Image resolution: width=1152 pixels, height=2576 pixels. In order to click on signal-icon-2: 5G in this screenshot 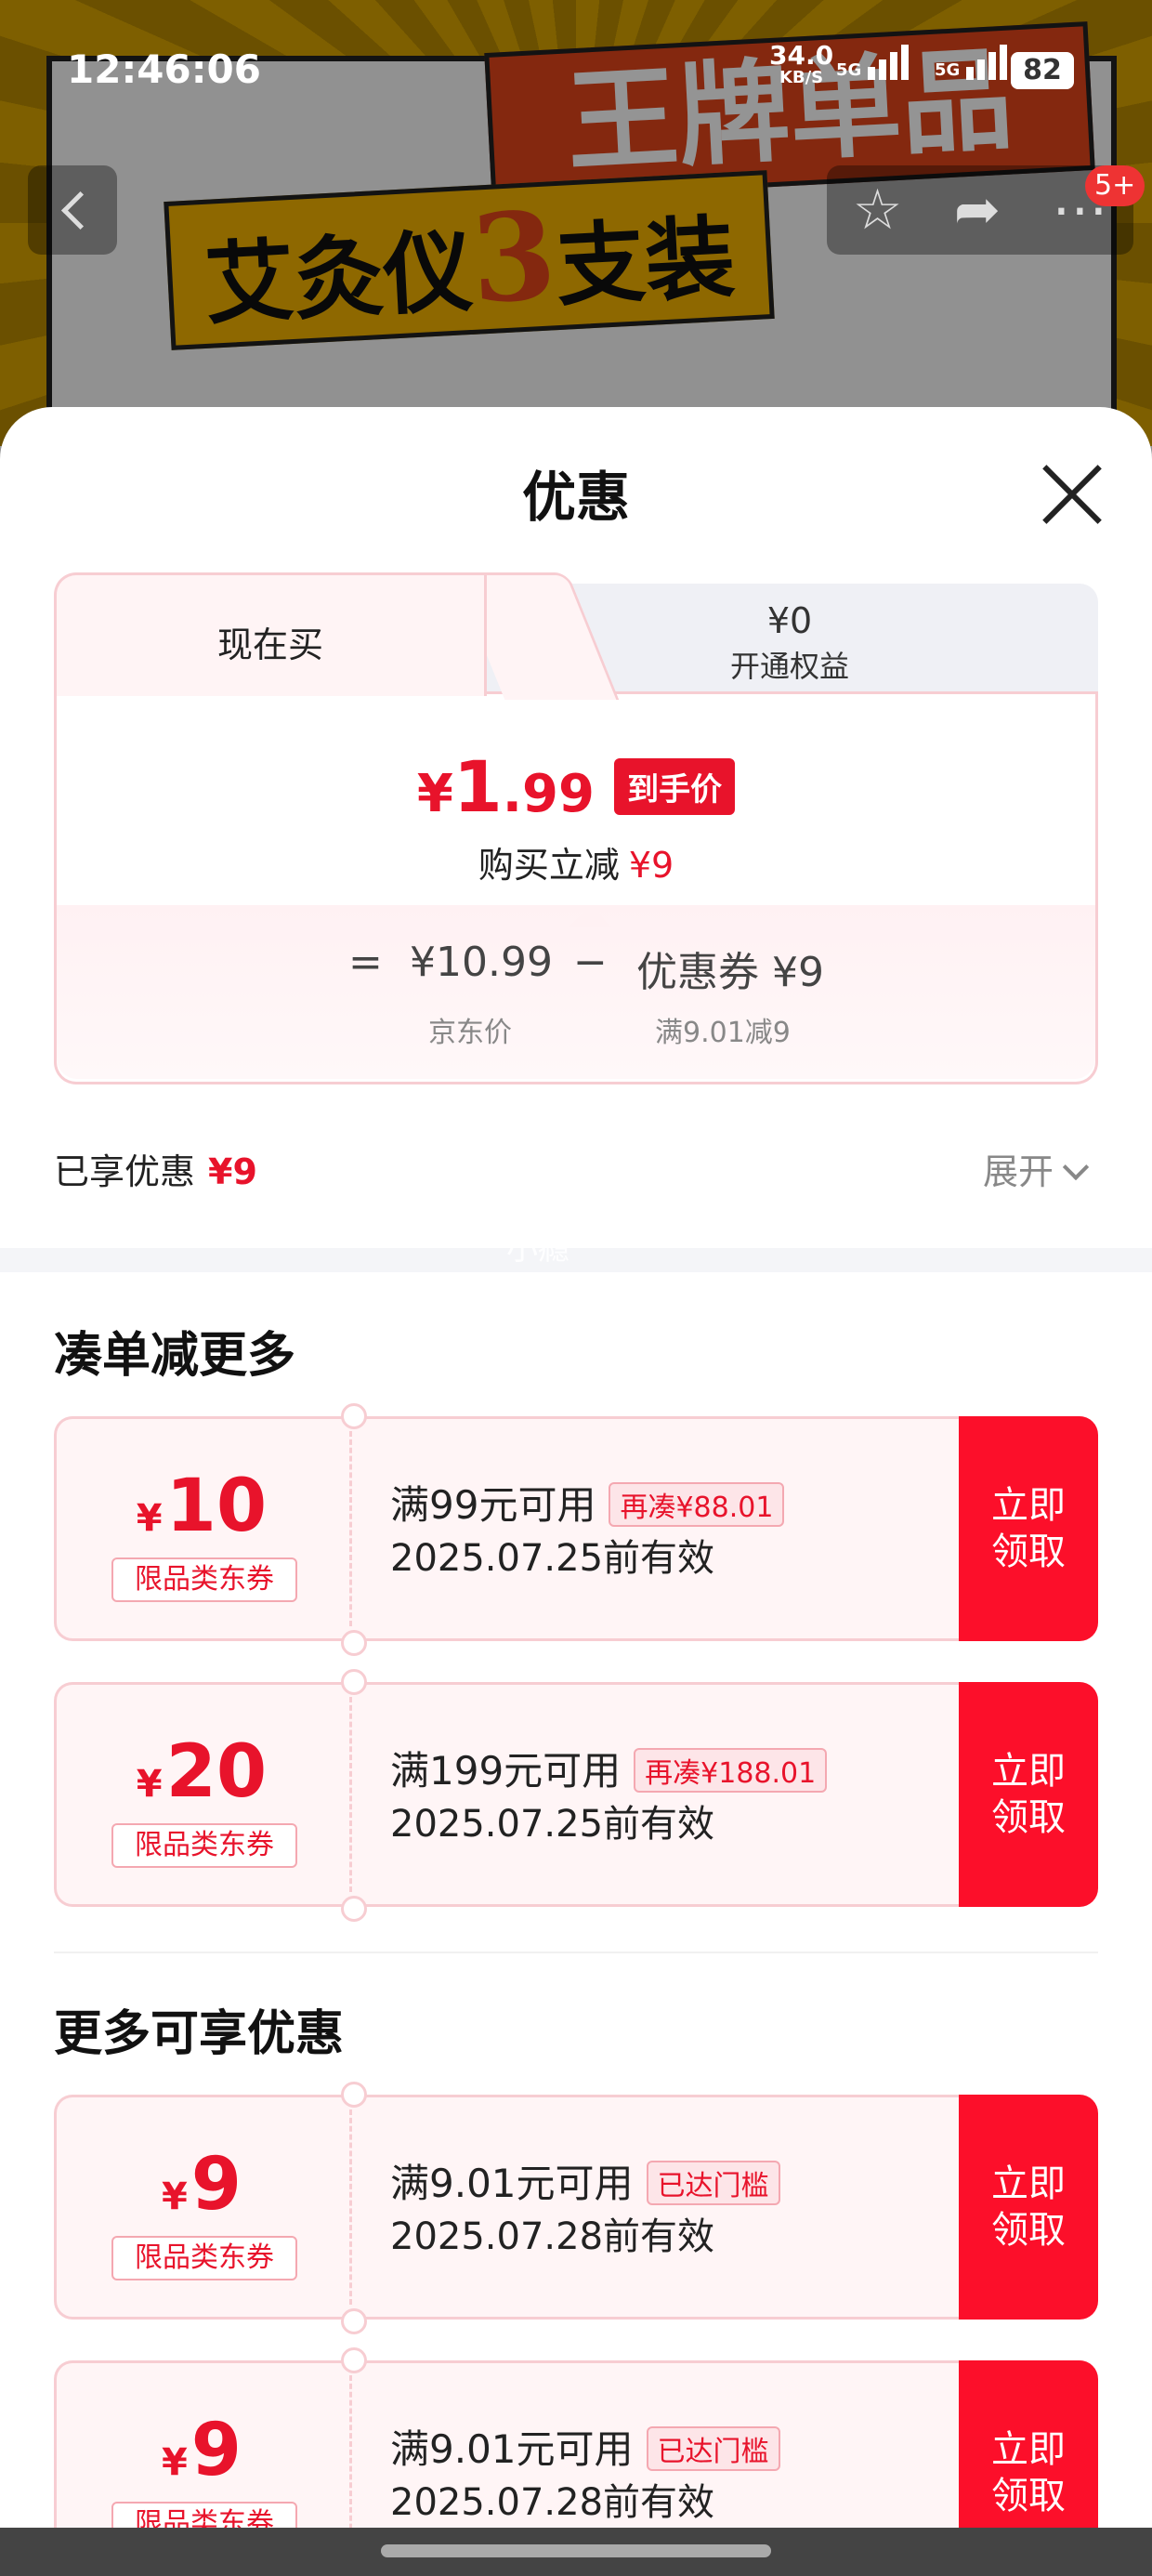, I will do `click(973, 68)`.